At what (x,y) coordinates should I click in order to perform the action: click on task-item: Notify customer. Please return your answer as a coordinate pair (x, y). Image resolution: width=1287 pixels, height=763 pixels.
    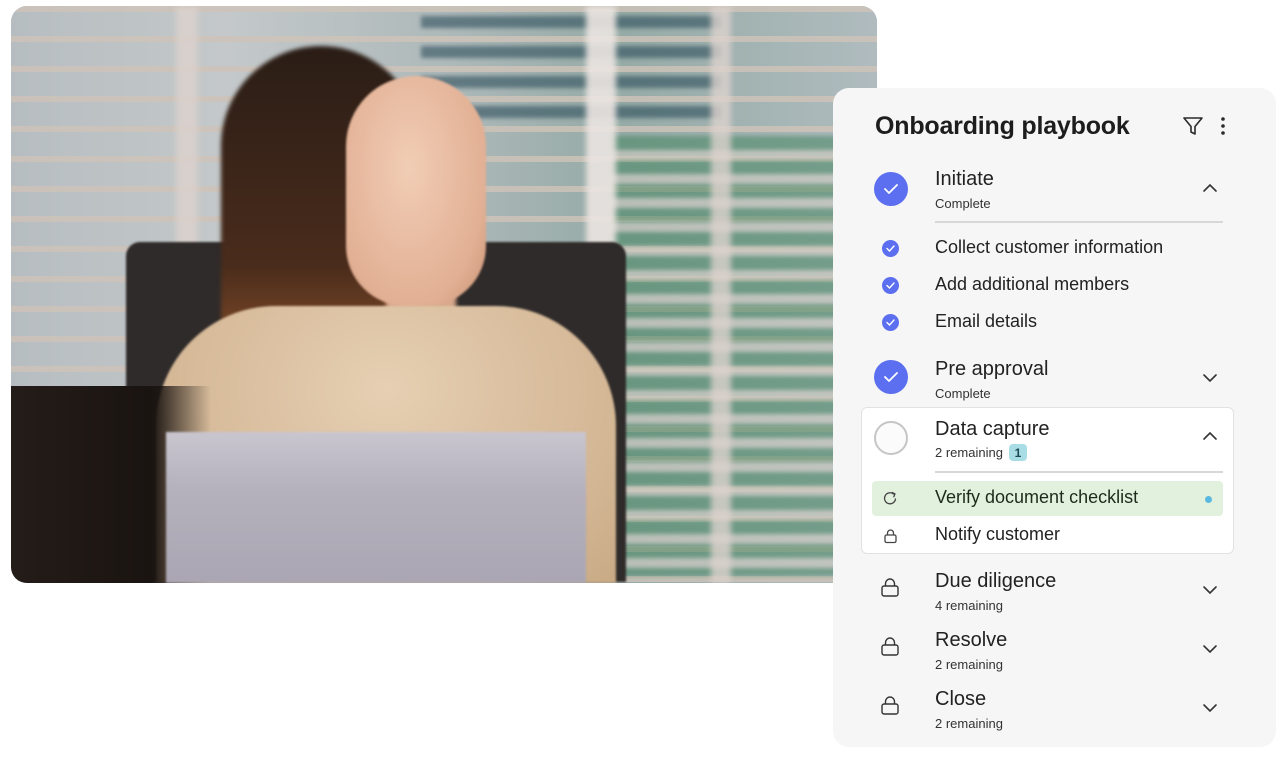
    Looking at the image, I should click on (1054, 535).